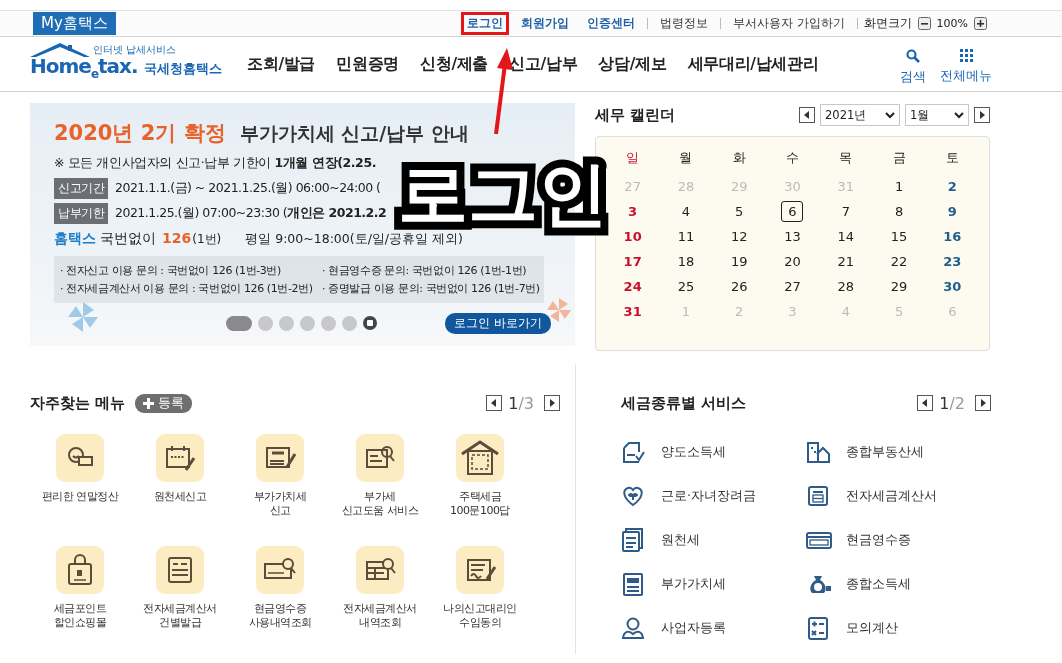 The width and height of the screenshot is (1062, 663). What do you see at coordinates (713, 628) in the screenshot?
I see `tax-service-link: 사업자등록` at bounding box center [713, 628].